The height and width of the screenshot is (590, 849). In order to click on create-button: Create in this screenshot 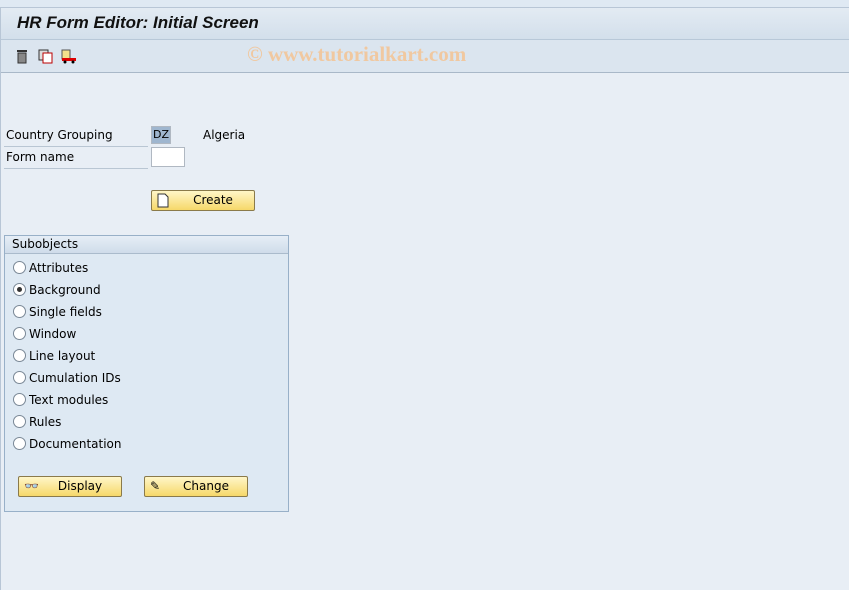, I will do `click(203, 200)`.